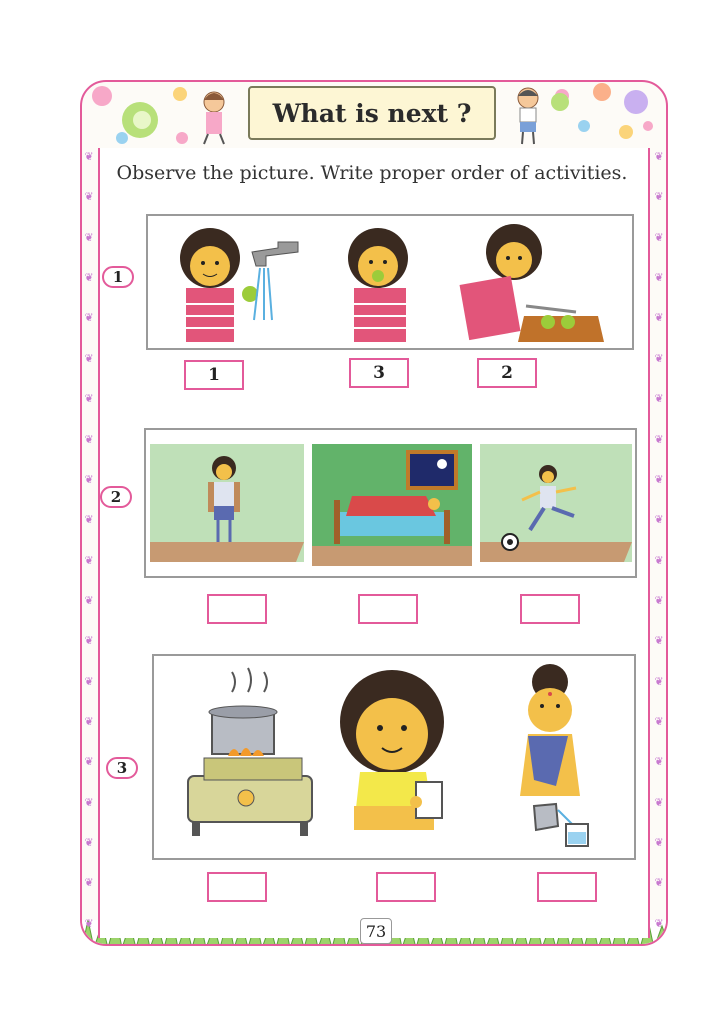 This screenshot has width=724, height=1024. I want to click on scene-sleeping-in-bed-at-night, so click(392, 505).